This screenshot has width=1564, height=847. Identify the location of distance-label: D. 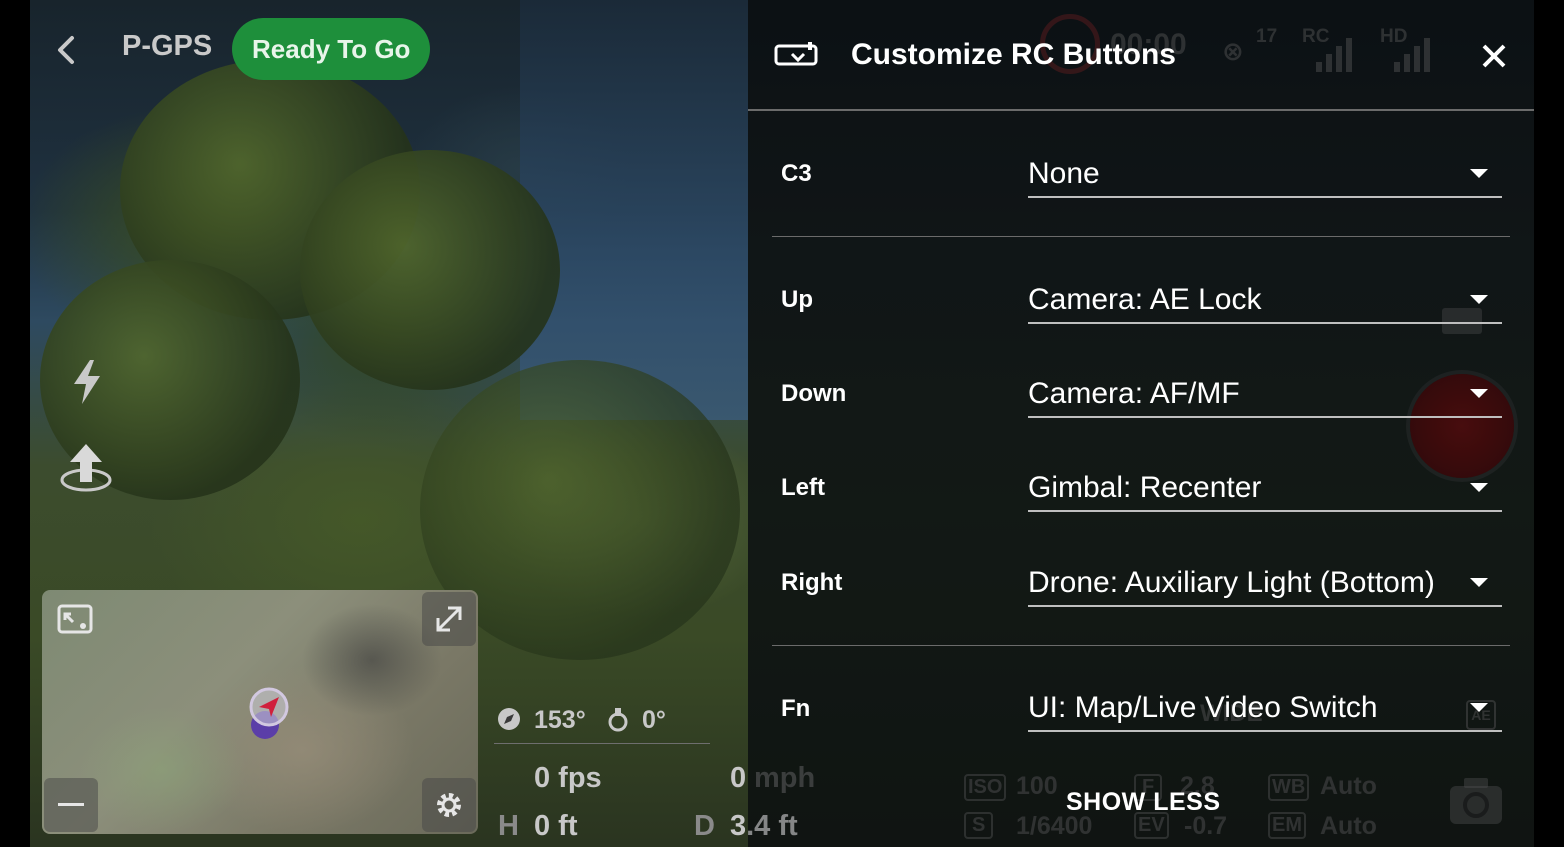
(704, 826).